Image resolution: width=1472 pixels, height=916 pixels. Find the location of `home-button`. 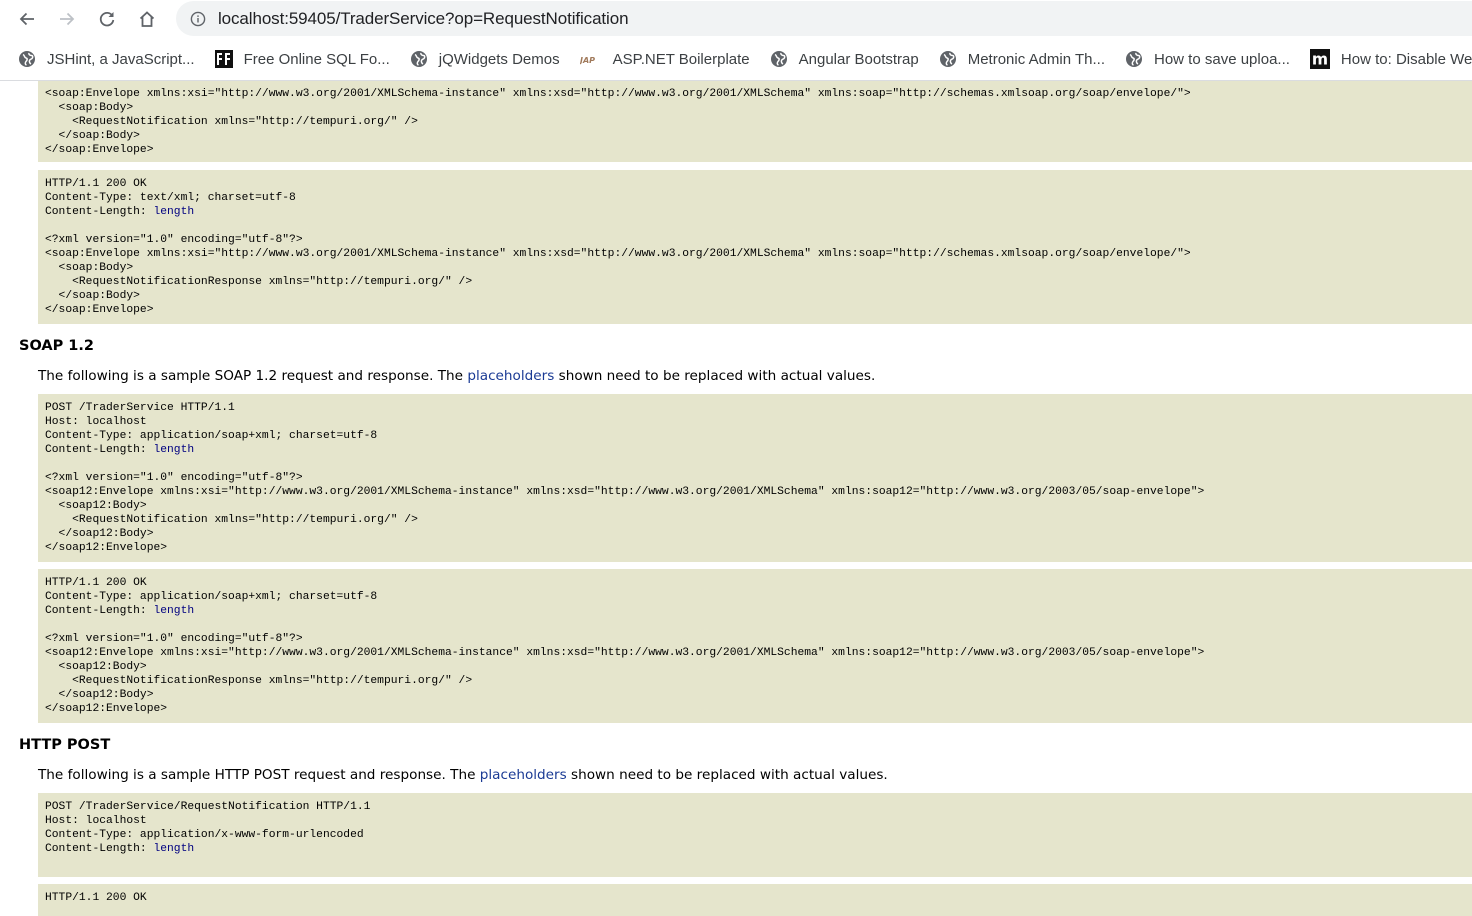

home-button is located at coordinates (147, 19).